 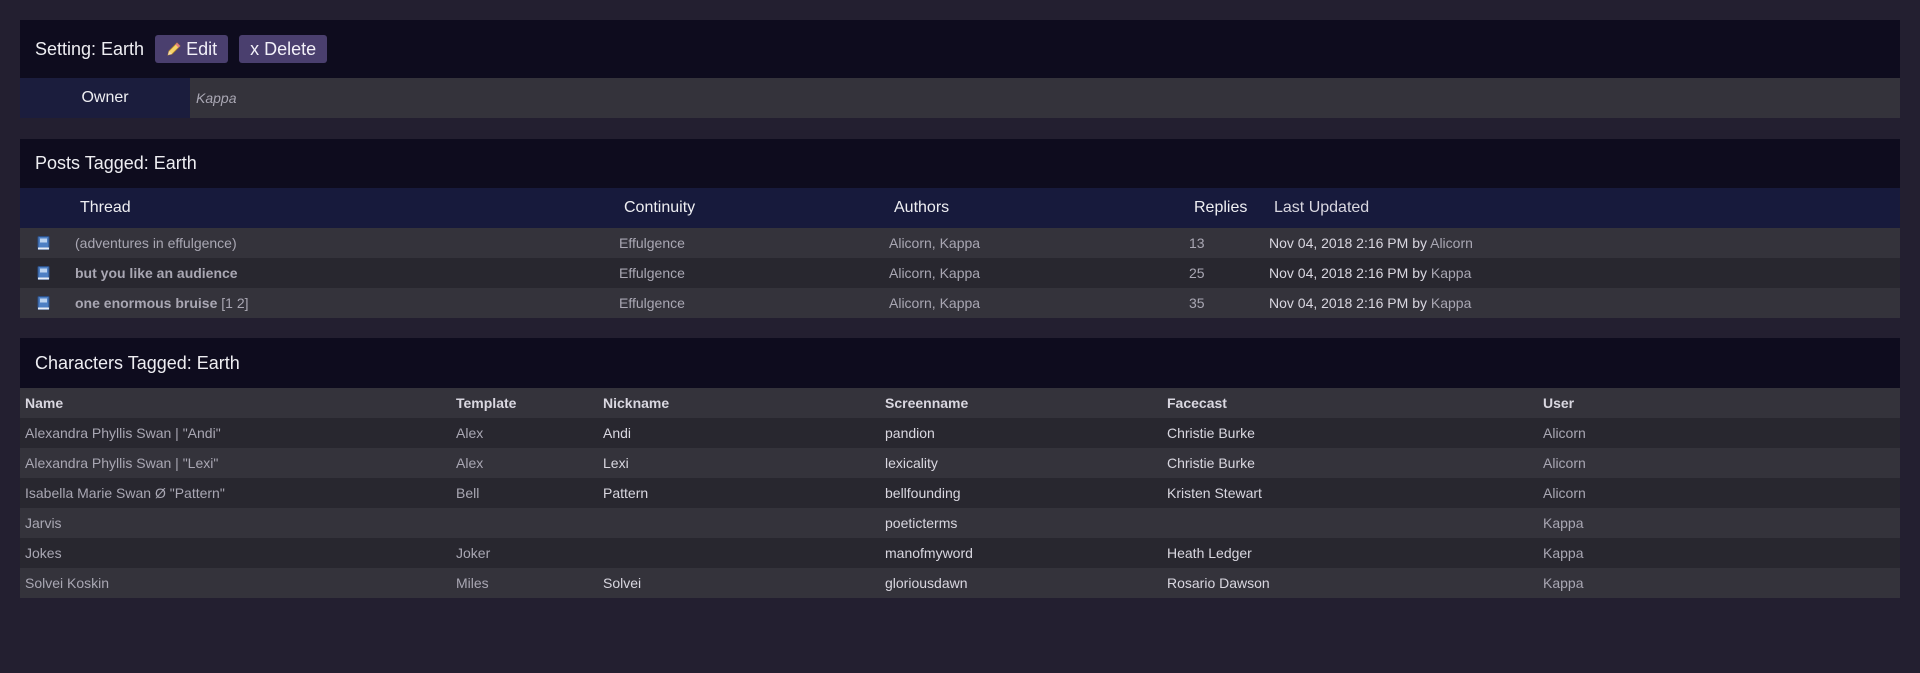 I want to click on characters-header: Characters Tagged: Earth, so click(x=960, y=363).